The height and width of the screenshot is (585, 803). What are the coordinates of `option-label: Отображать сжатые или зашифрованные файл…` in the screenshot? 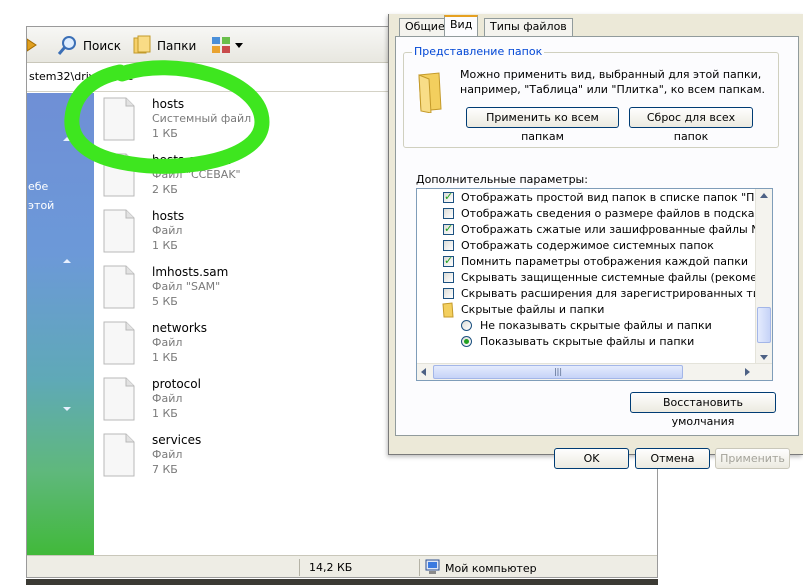 It's located at (617, 229).